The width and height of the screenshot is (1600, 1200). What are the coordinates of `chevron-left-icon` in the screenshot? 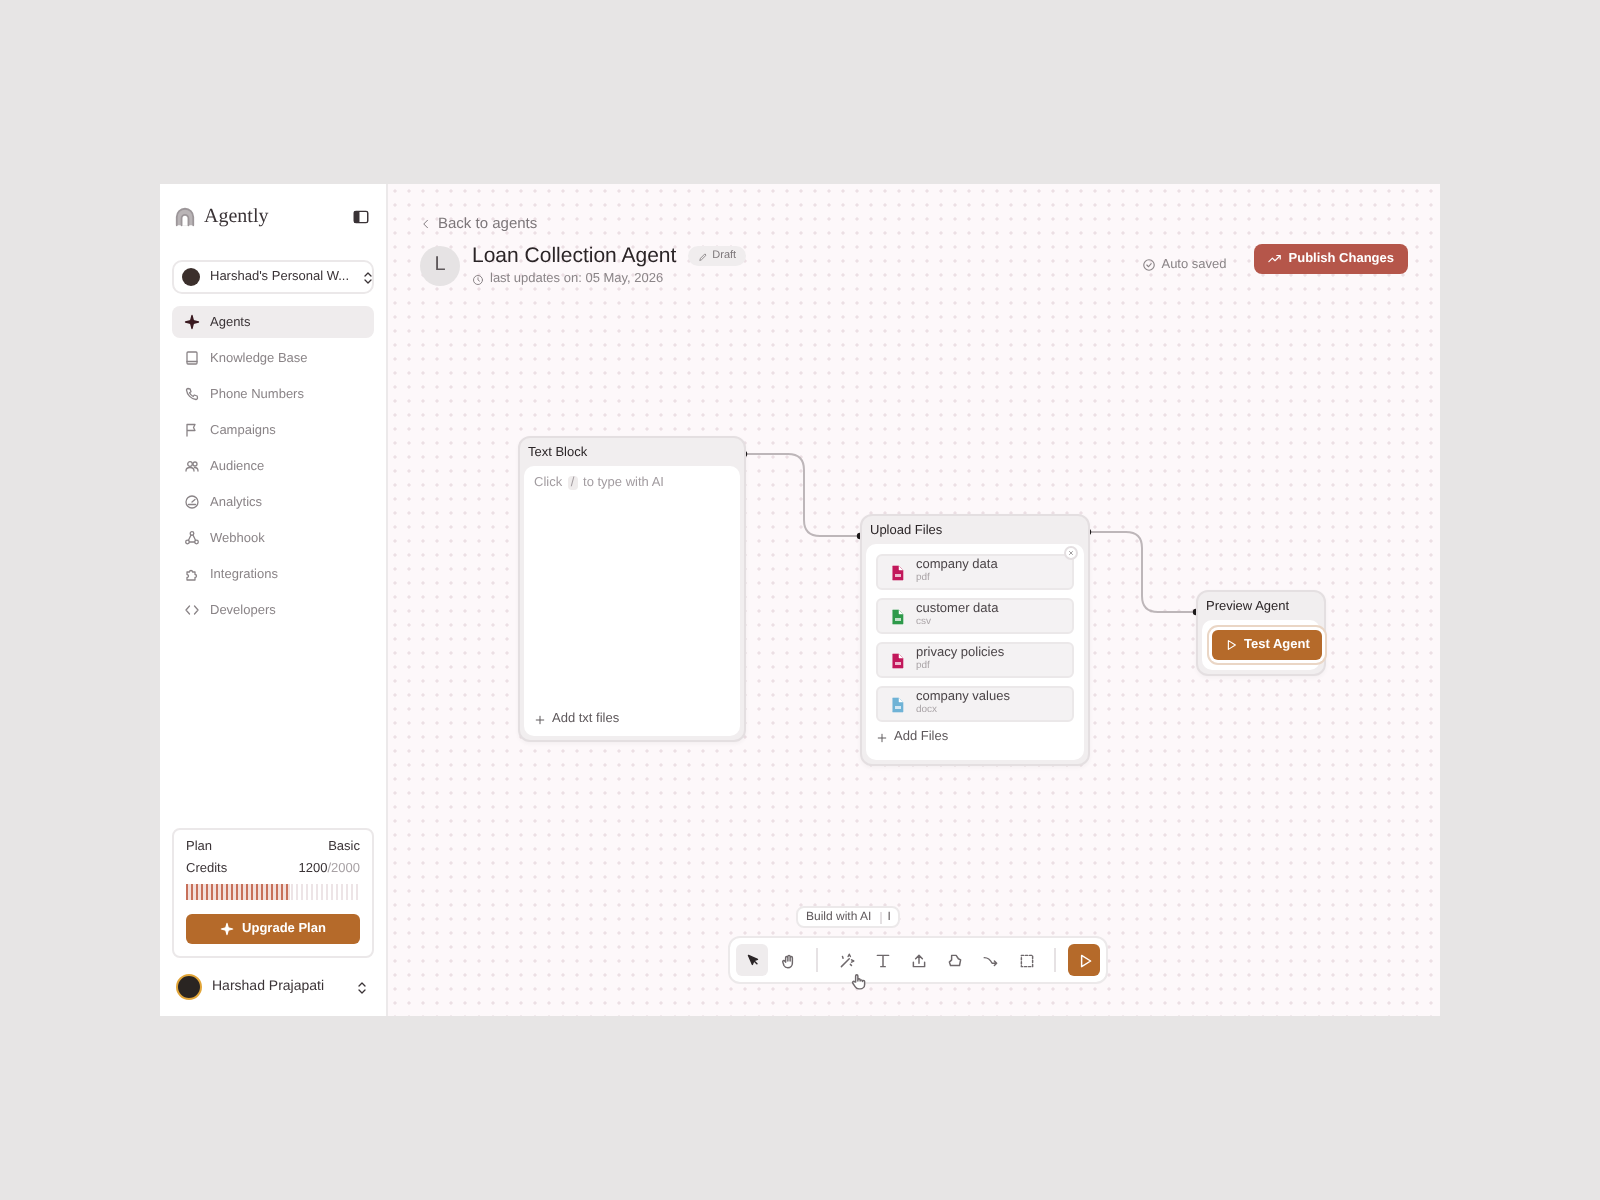 It's located at (426, 223).